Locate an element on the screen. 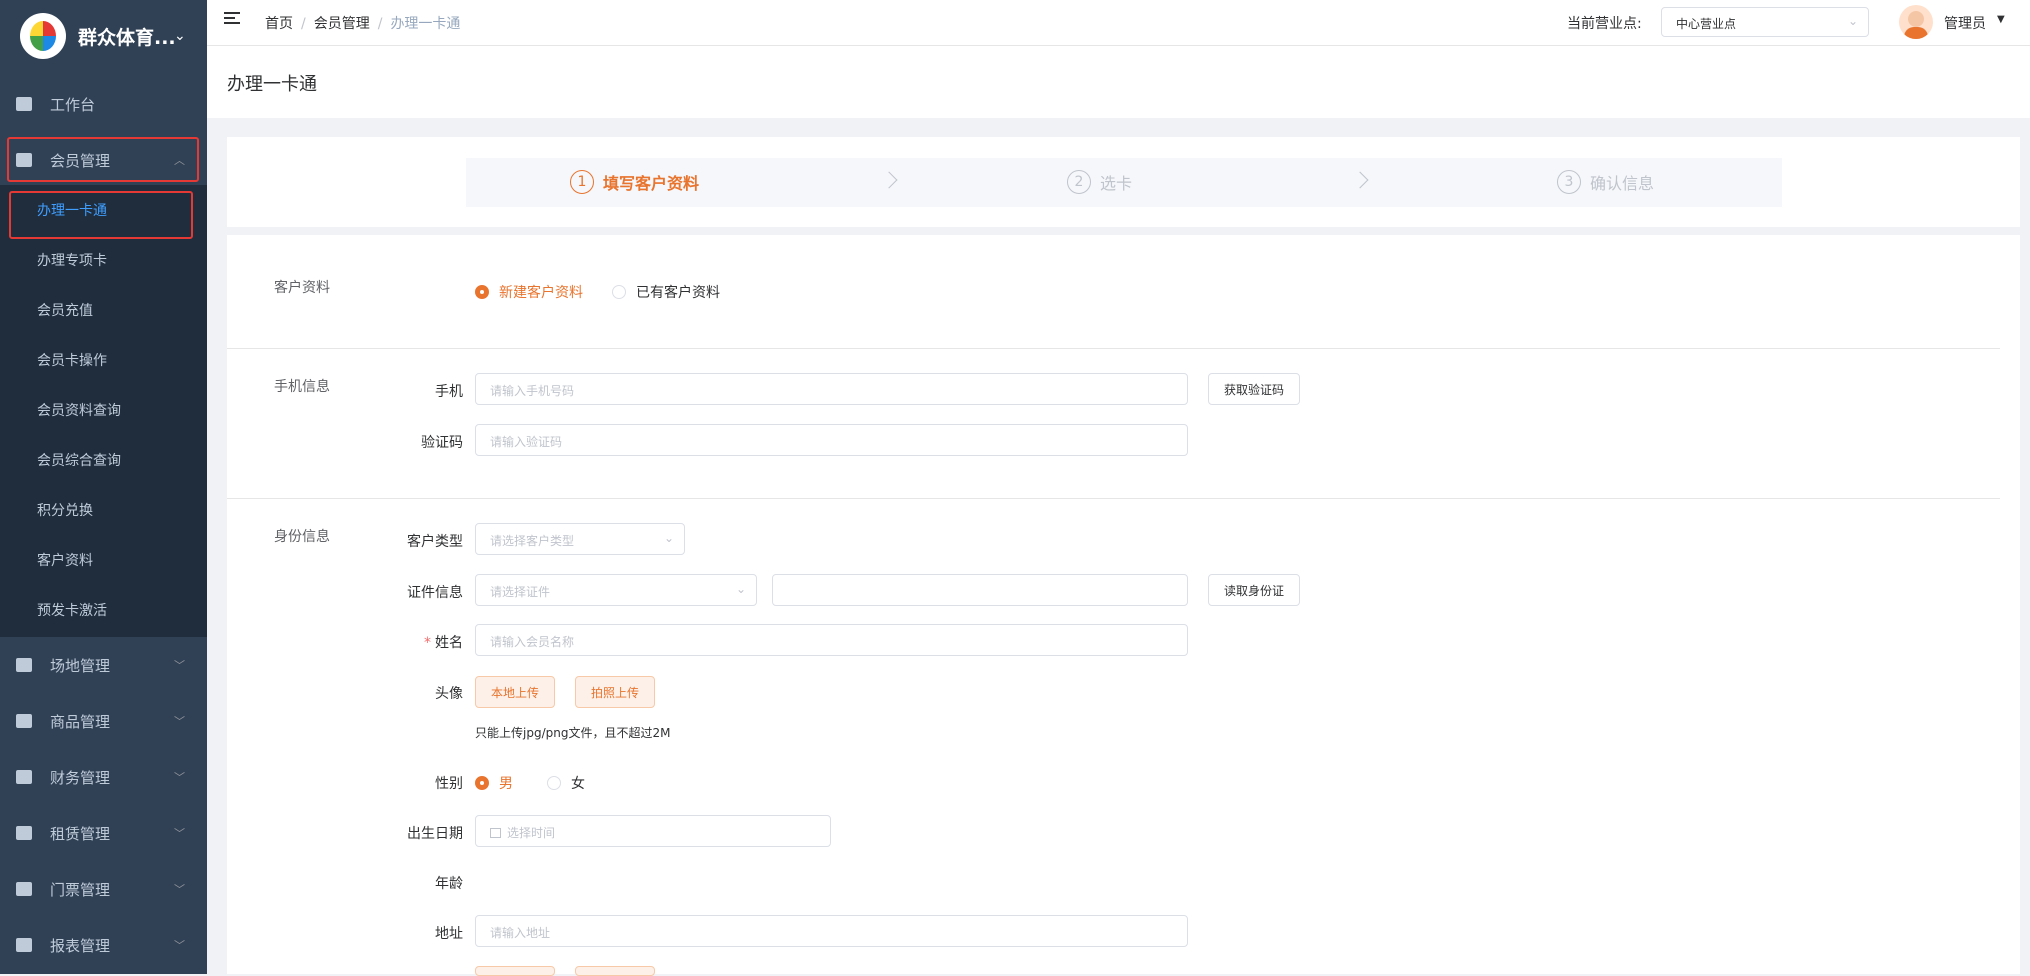  name-label: * 姓名 is located at coordinates (443, 643).